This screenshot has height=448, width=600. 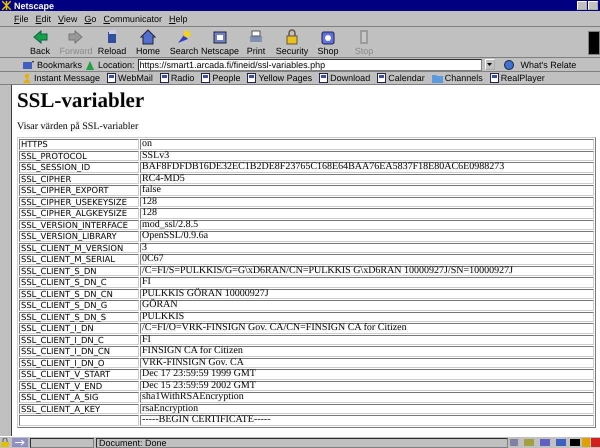 What do you see at coordinates (594, 43) in the screenshot?
I see `logo-icon` at bounding box center [594, 43].